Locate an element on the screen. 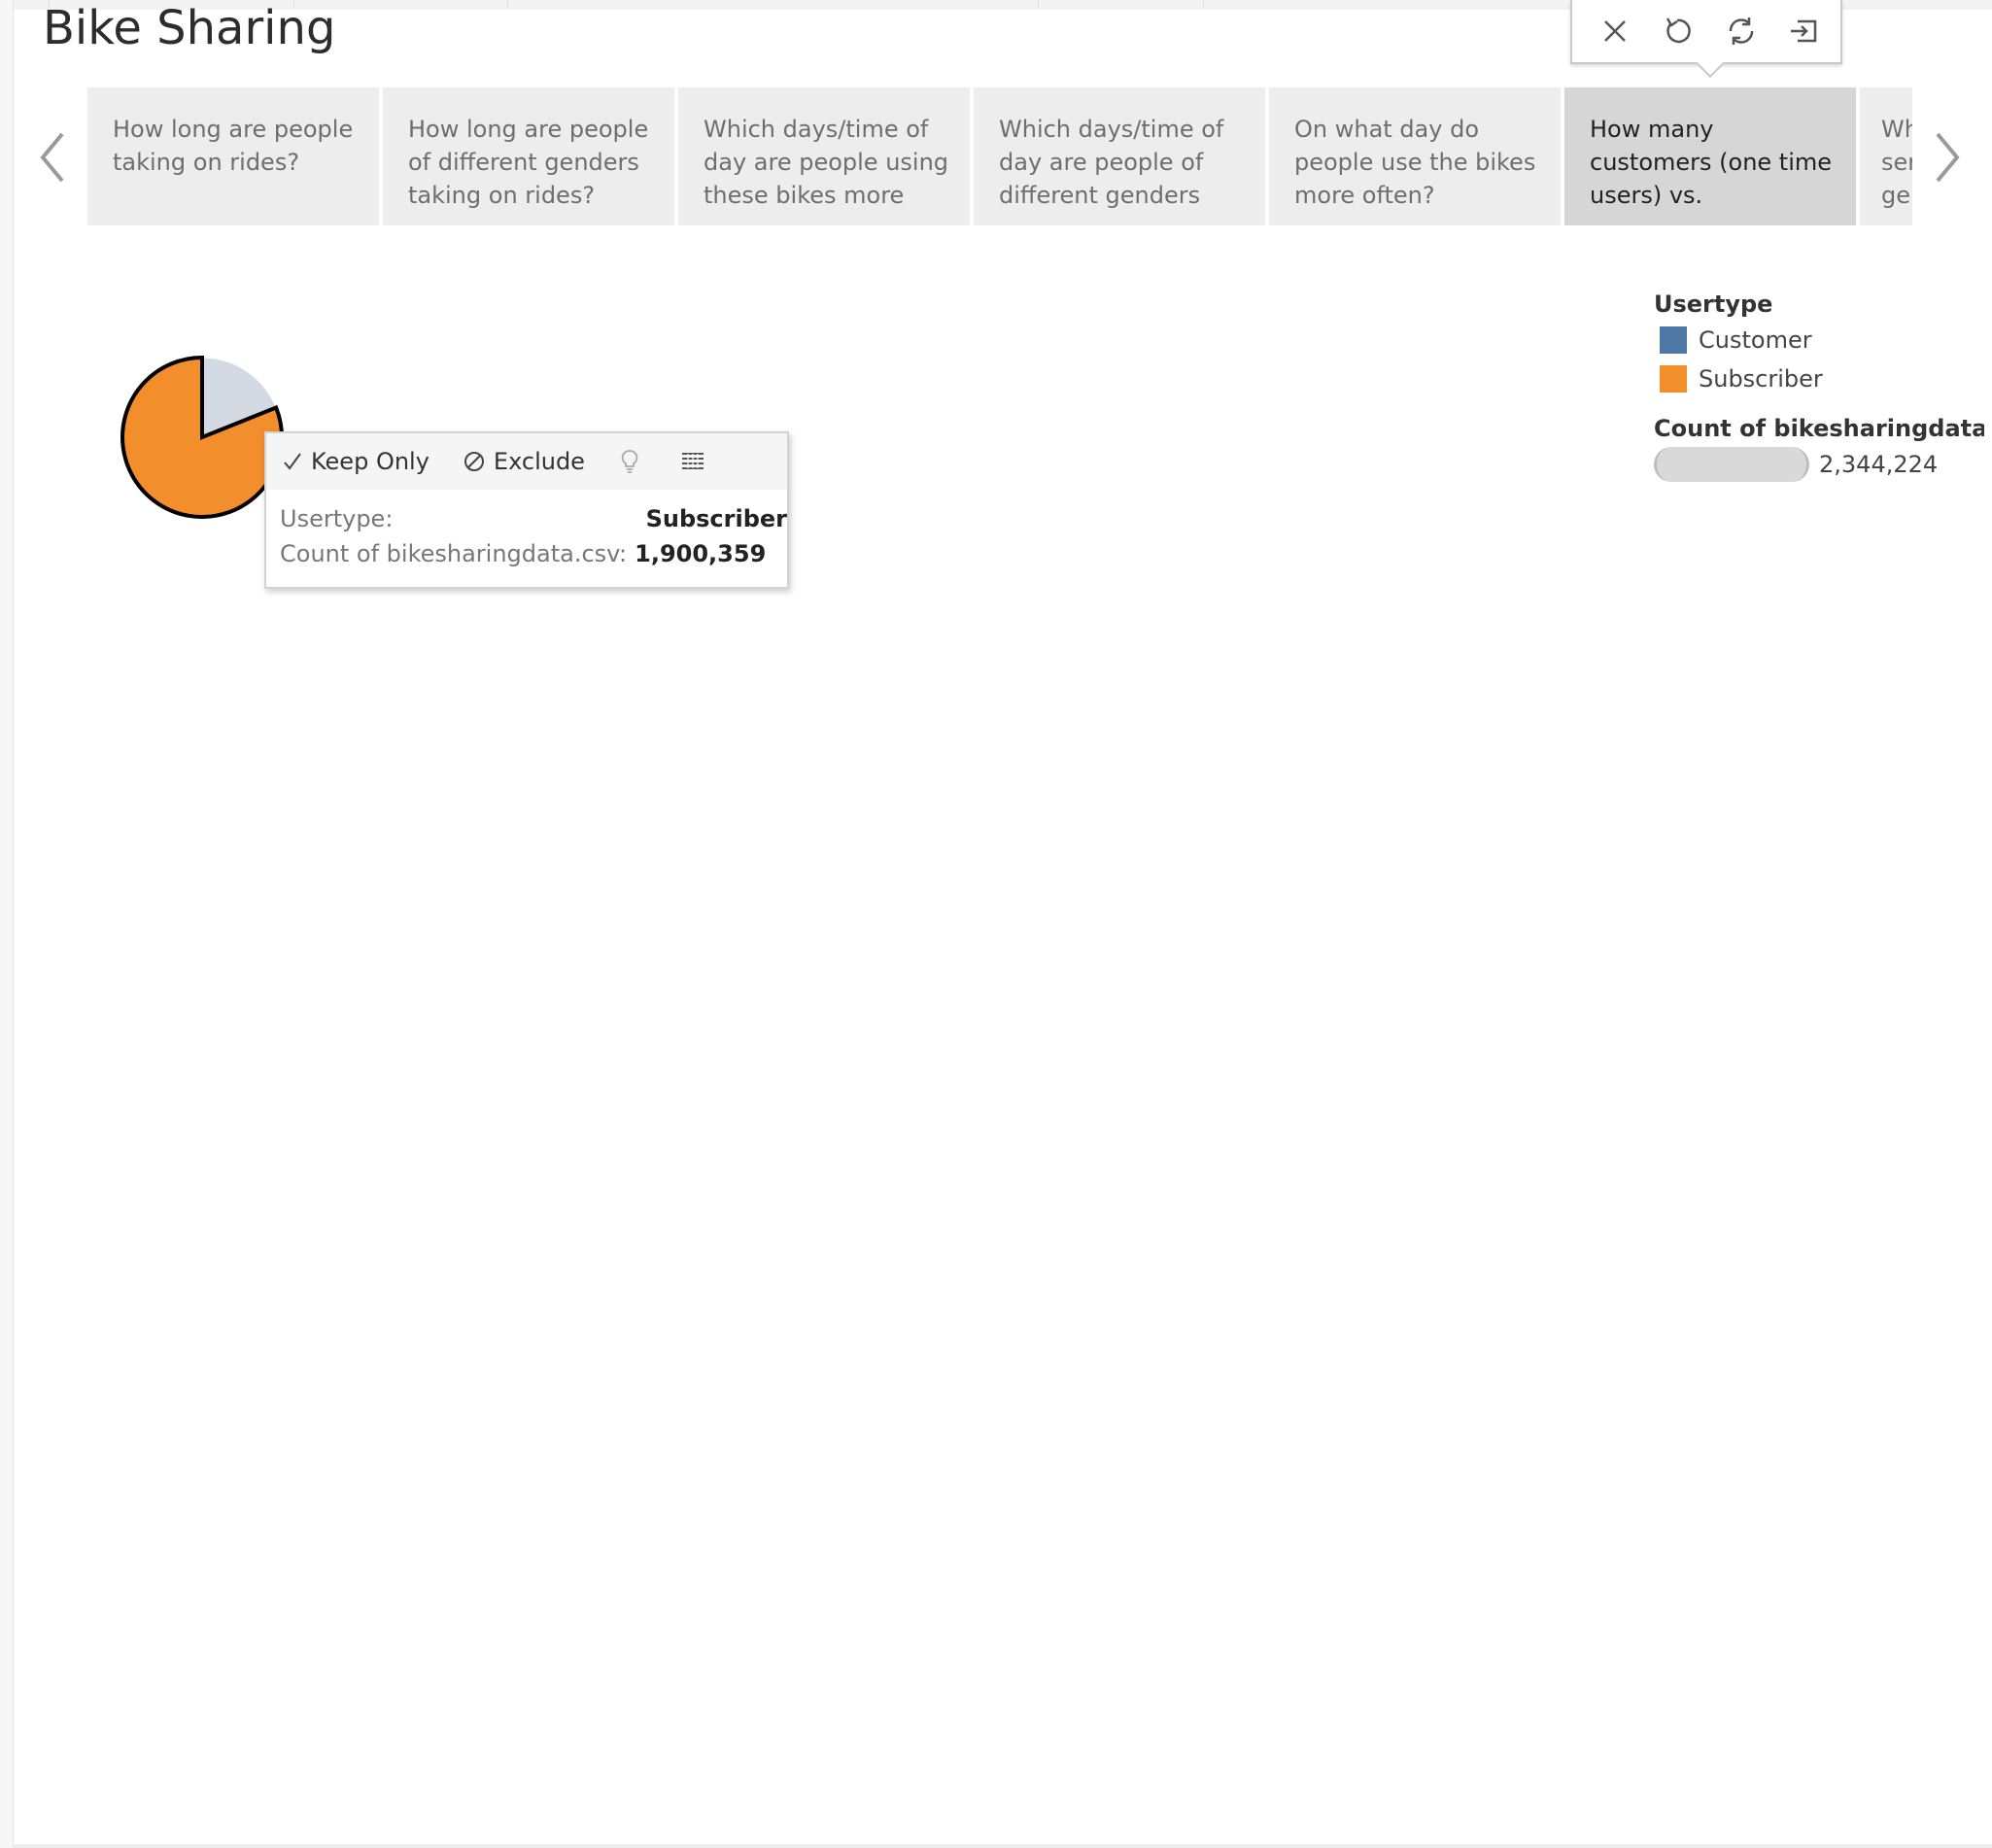 The height and width of the screenshot is (1848, 1992). refresh-icon is located at coordinates (1741, 31).